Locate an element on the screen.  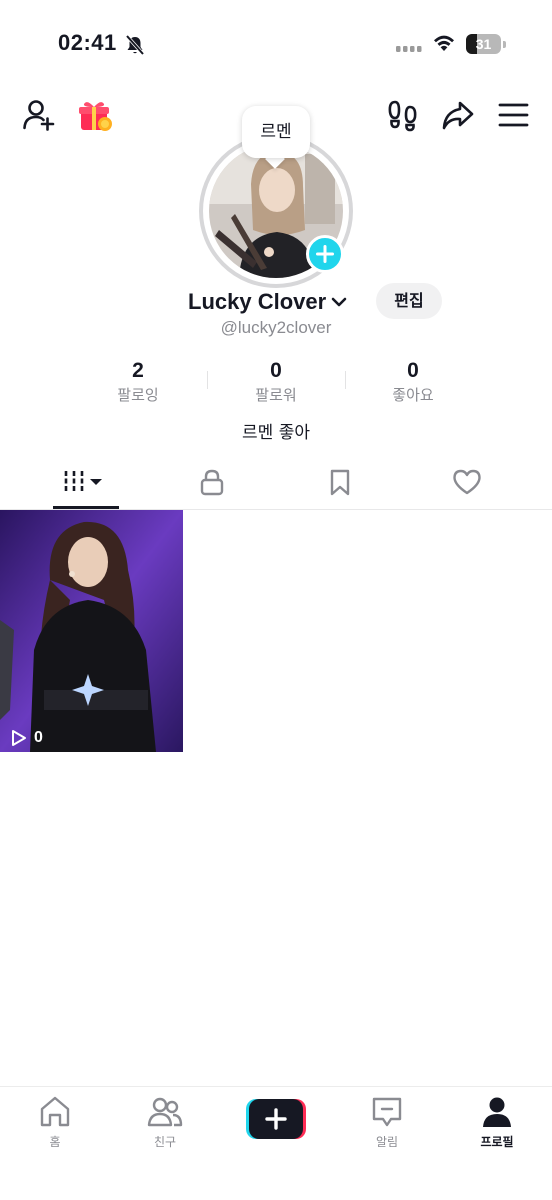
profile-tabs is located at coordinates (276, 485).